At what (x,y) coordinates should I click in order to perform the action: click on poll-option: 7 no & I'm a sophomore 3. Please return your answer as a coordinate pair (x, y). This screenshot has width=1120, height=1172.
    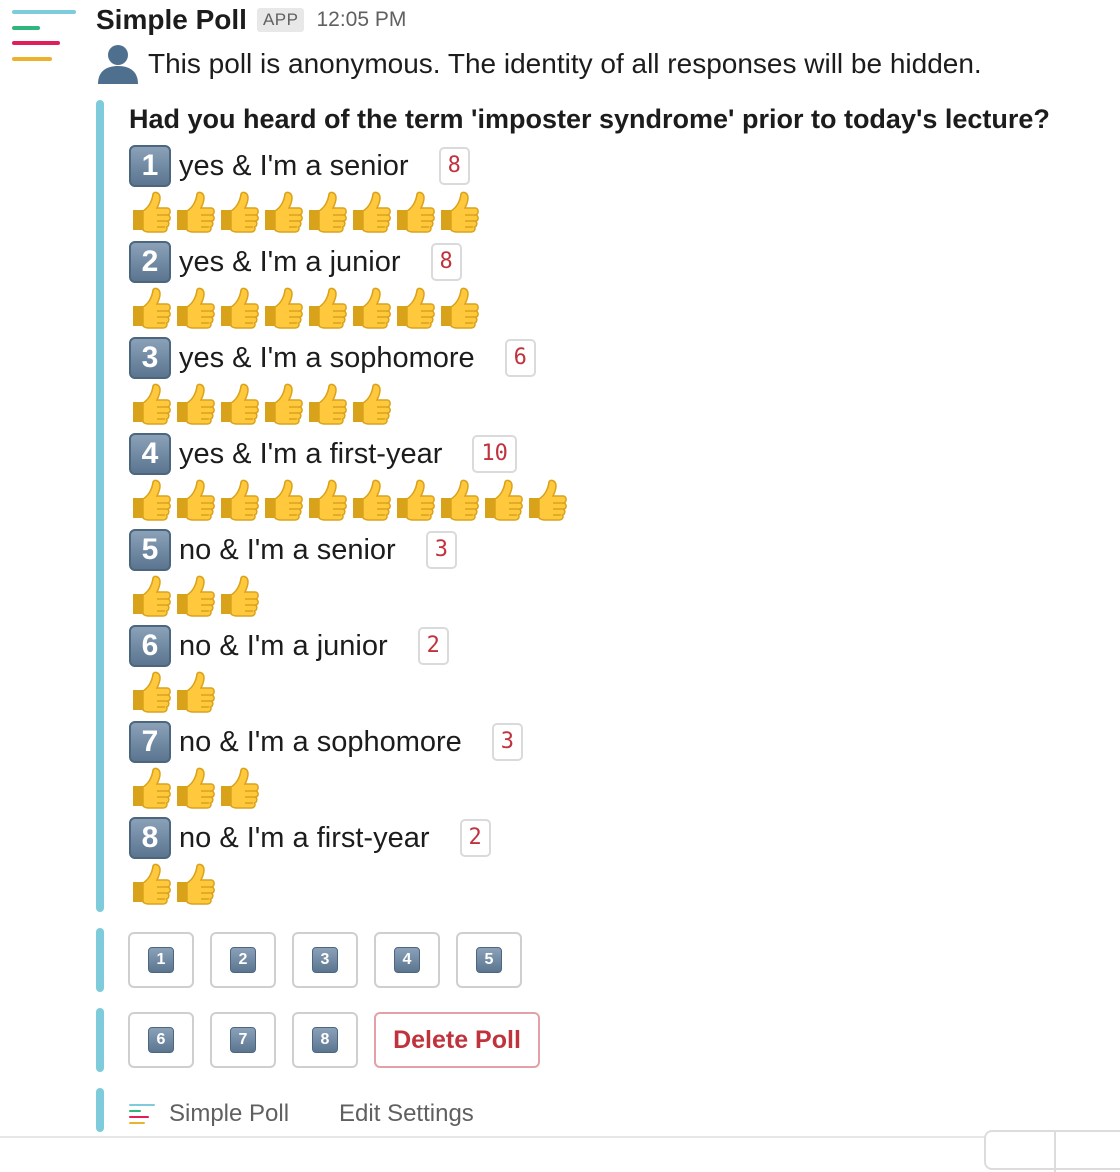
    Looking at the image, I should click on (326, 768).